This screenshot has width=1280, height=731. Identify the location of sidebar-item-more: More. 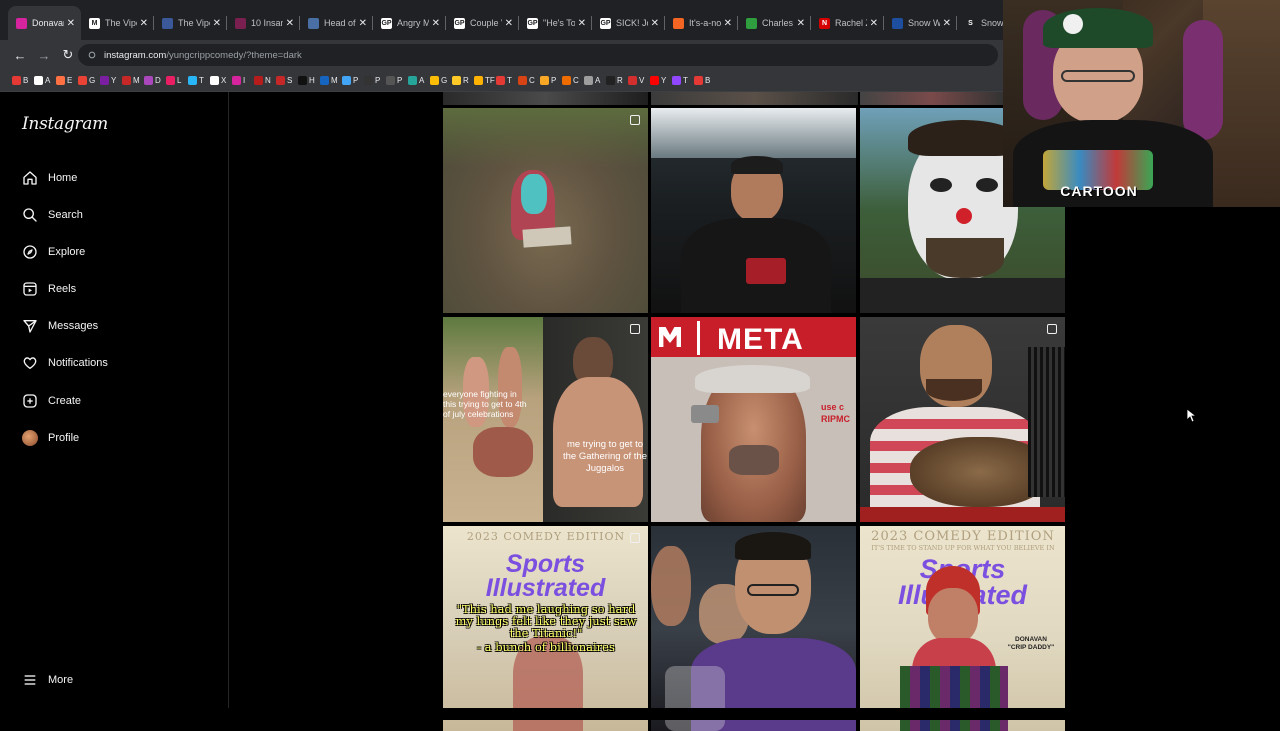
(114, 680).